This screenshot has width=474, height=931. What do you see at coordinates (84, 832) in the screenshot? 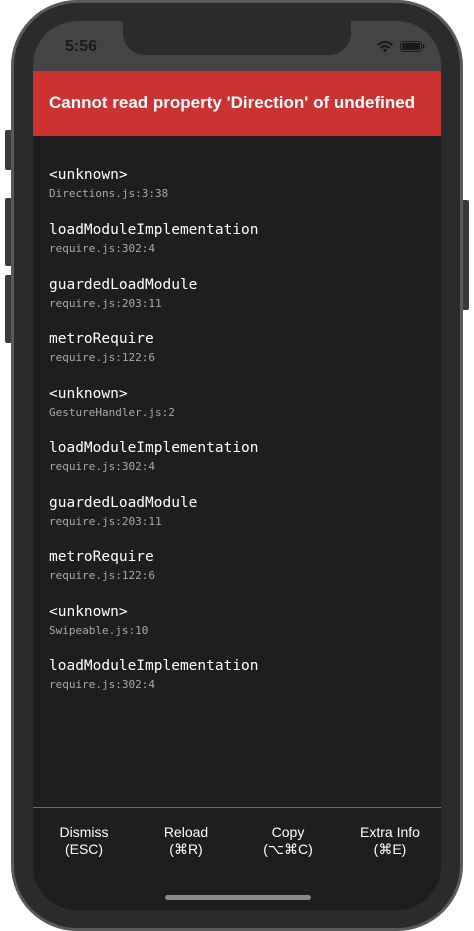
I see `dismiss-label: Dismiss` at bounding box center [84, 832].